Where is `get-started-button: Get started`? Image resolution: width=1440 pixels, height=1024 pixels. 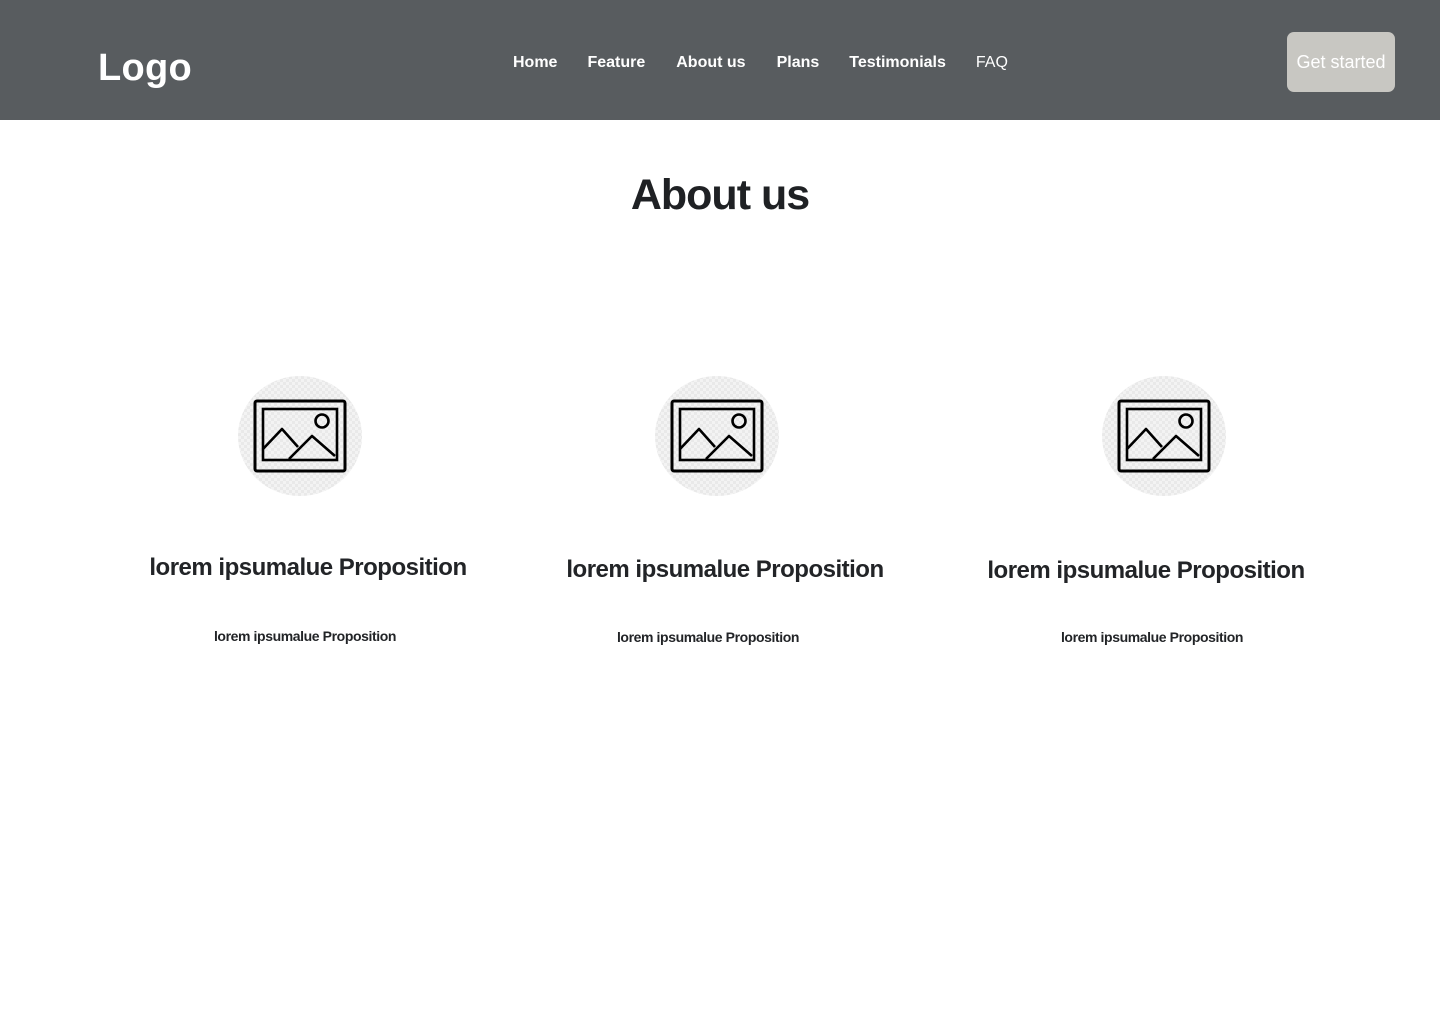
get-started-button: Get started is located at coordinates (1341, 62).